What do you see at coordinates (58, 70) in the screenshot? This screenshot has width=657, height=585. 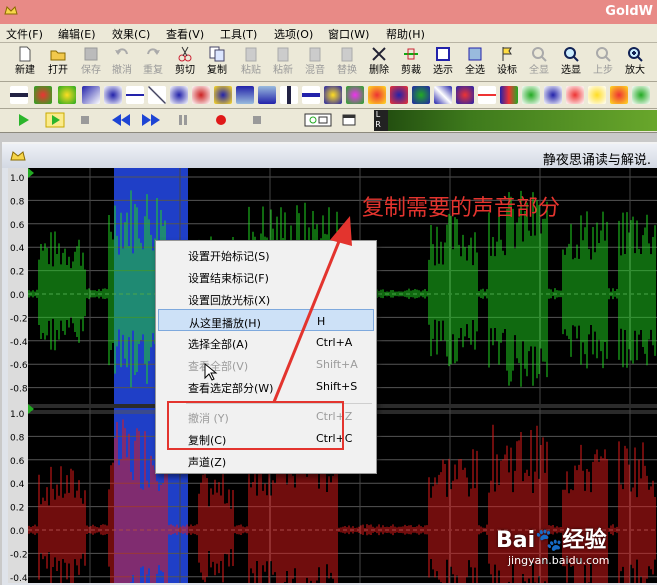 I see `open-label: 打开` at bounding box center [58, 70].